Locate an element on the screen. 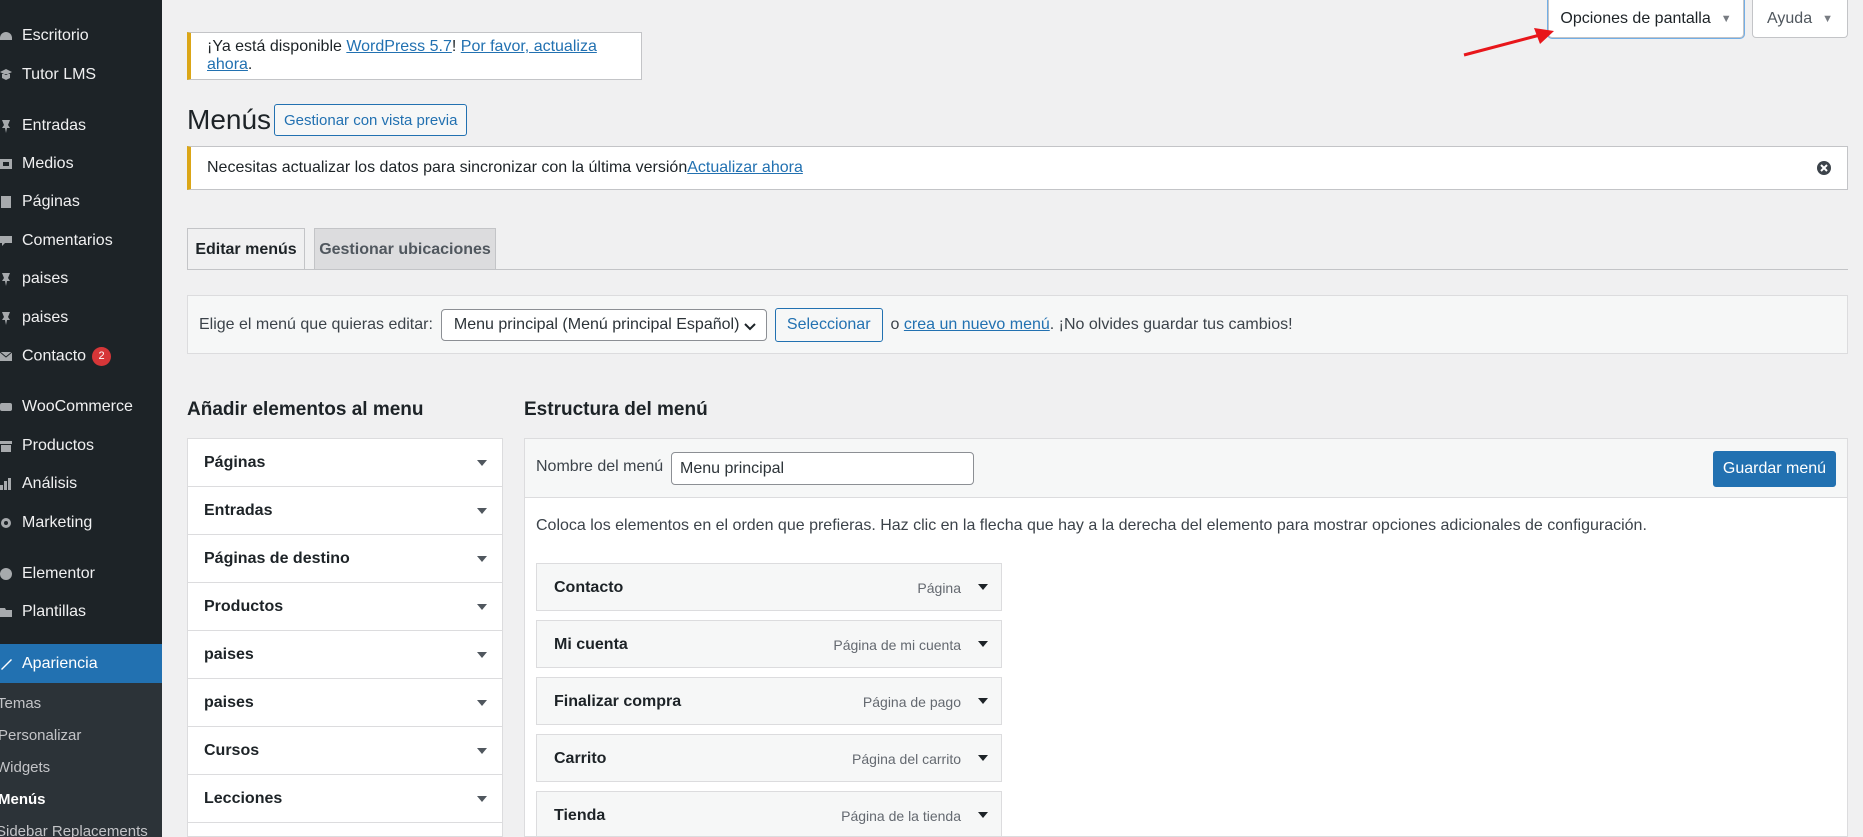 Image resolution: width=1863 pixels, height=837 pixels. tab-manage-locations: Gestionar ubicaciones is located at coordinates (405, 249).